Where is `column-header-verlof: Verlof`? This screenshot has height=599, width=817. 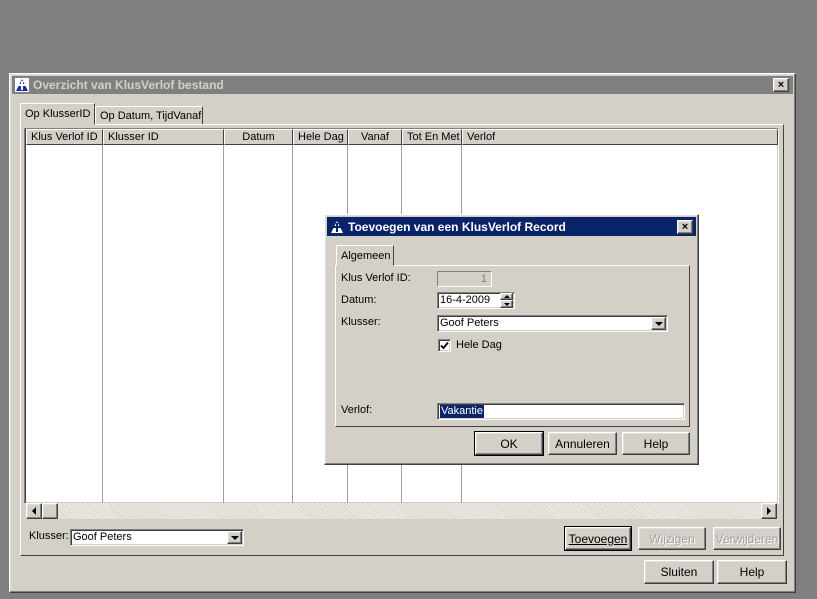
column-header-verlof: Verlof is located at coordinates (620, 137).